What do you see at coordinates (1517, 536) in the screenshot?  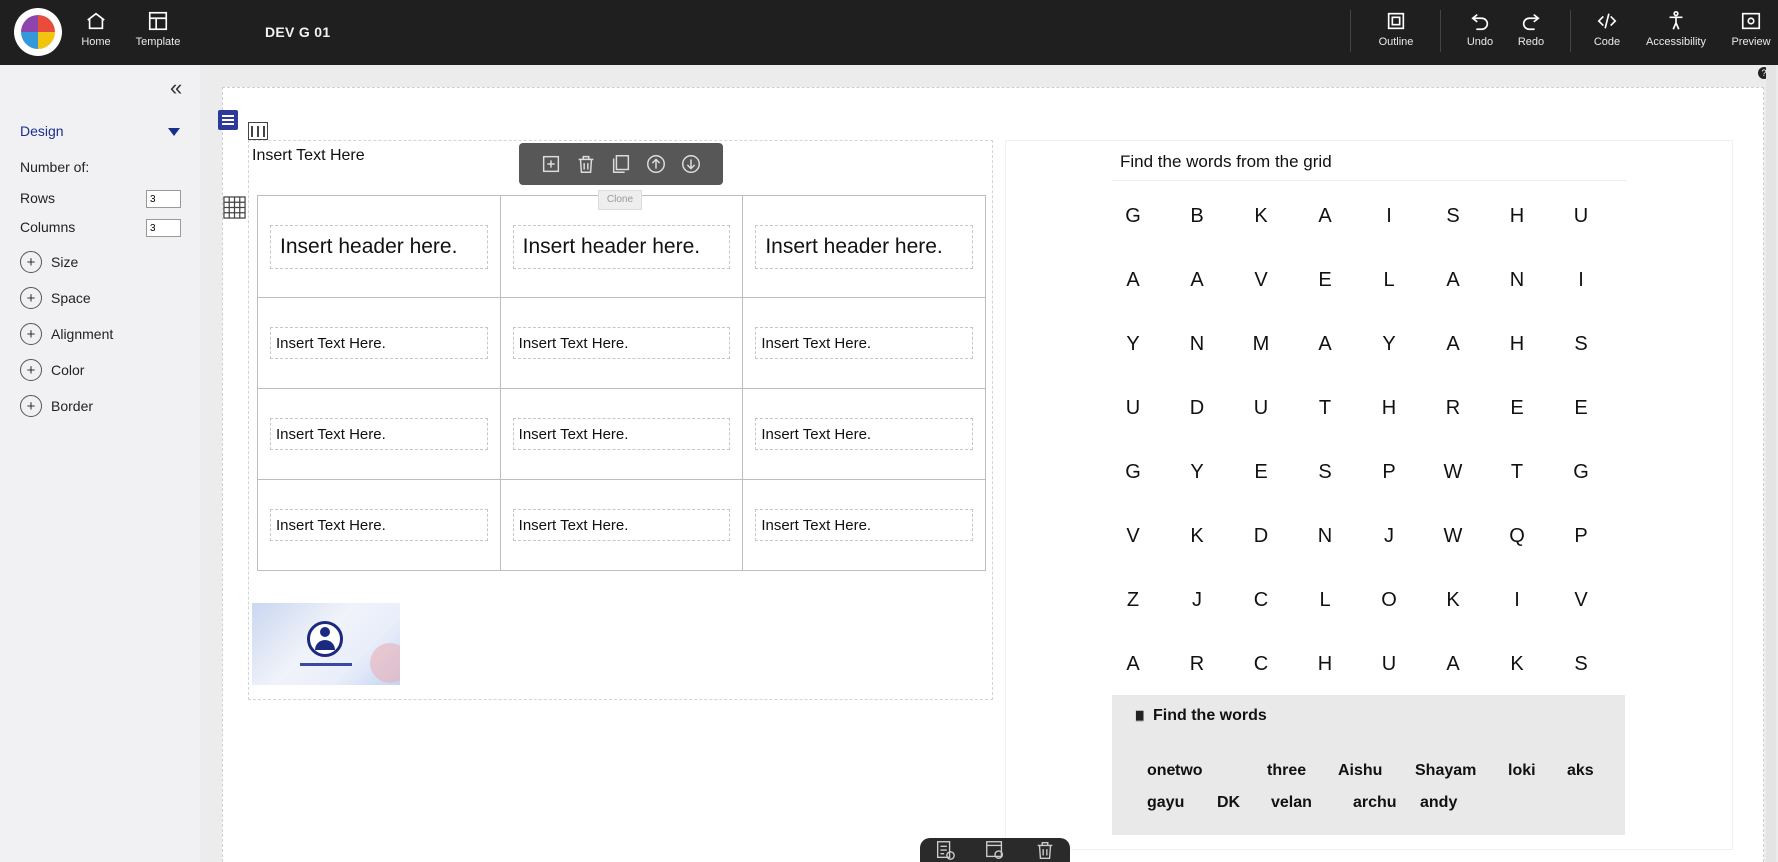 I see `grid-letter: Q` at bounding box center [1517, 536].